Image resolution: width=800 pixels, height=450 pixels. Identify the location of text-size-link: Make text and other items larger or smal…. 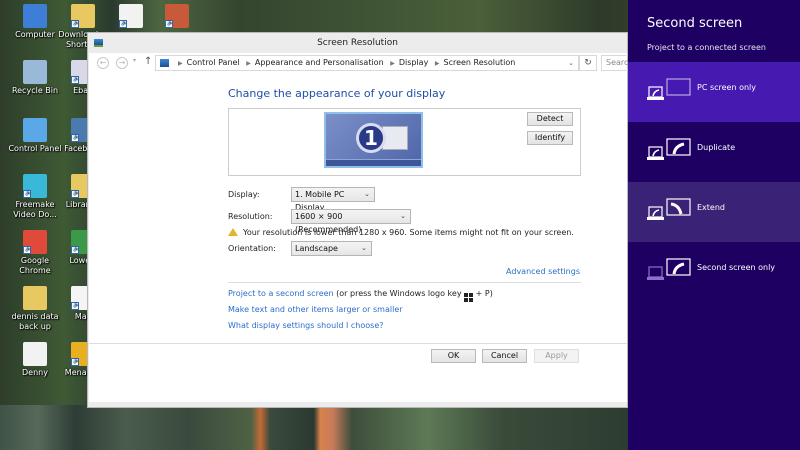
(315, 309).